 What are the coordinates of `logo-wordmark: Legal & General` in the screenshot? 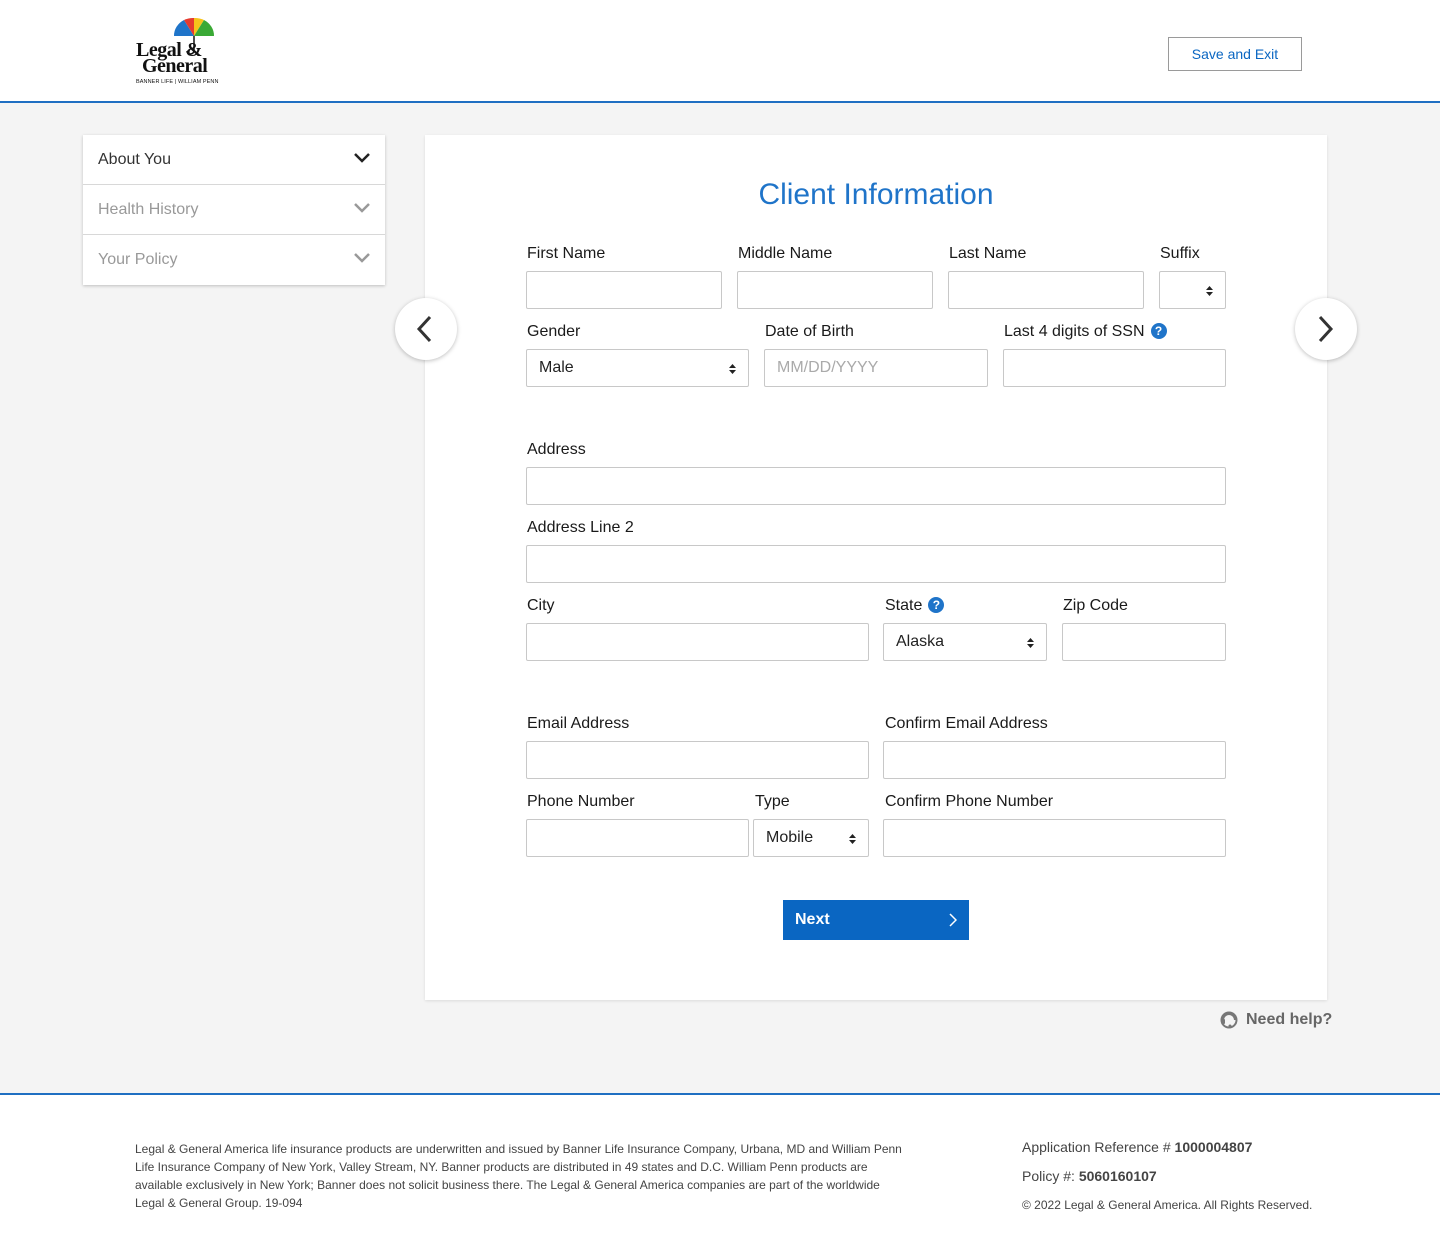 It's located at (172, 58).